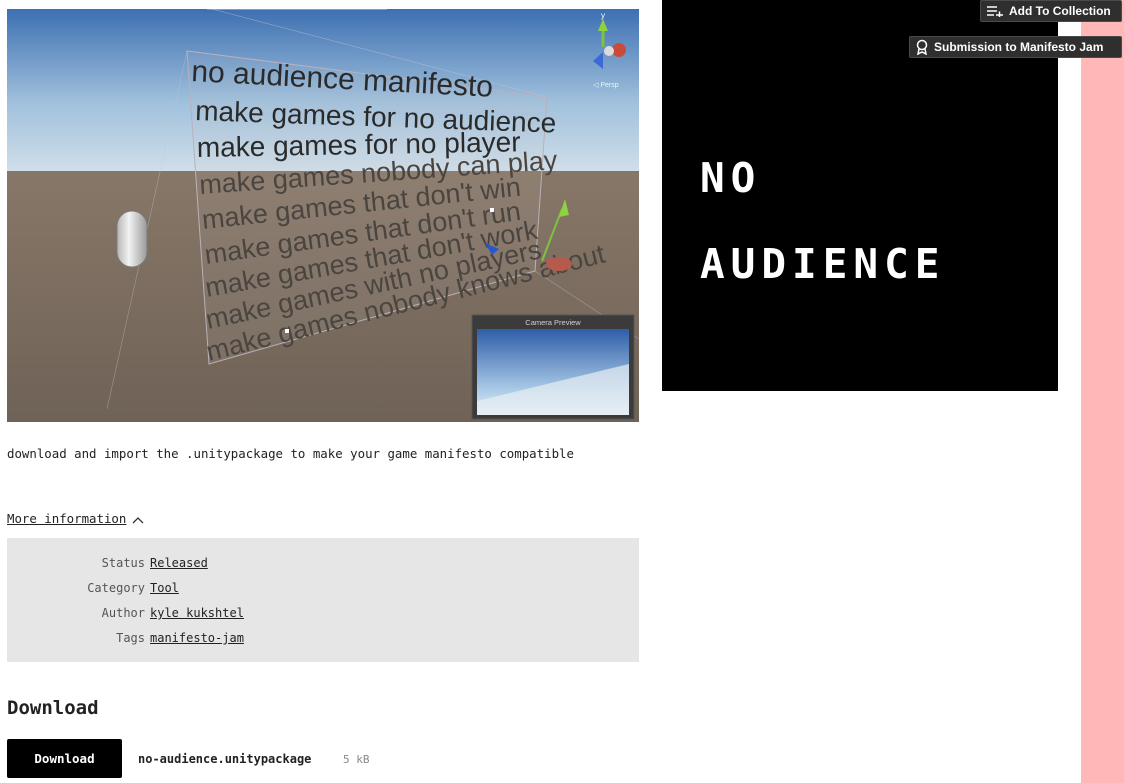 The height and width of the screenshot is (783, 1124). What do you see at coordinates (323, 591) in the screenshot?
I see `info-row-category: Category Tool` at bounding box center [323, 591].